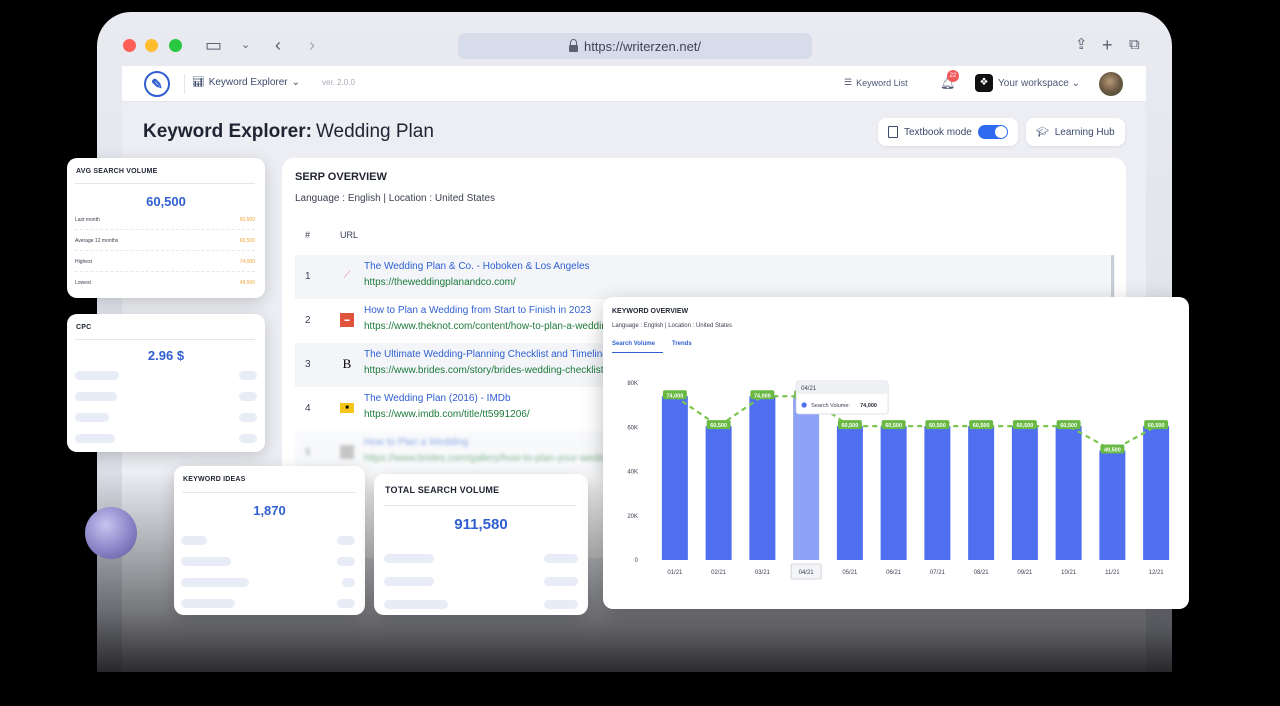  I want to click on book-icon, so click(893, 132).